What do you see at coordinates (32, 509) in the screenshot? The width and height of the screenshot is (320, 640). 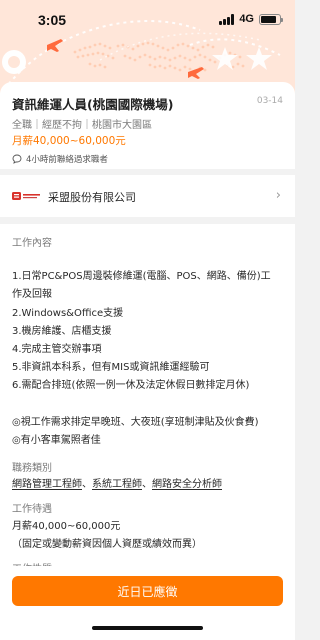 I see `treatment-title: 工作待遇` at bounding box center [32, 509].